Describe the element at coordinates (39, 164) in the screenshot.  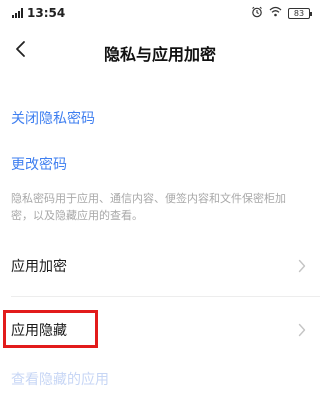
I see `change-password-link: 更改密码` at that location.